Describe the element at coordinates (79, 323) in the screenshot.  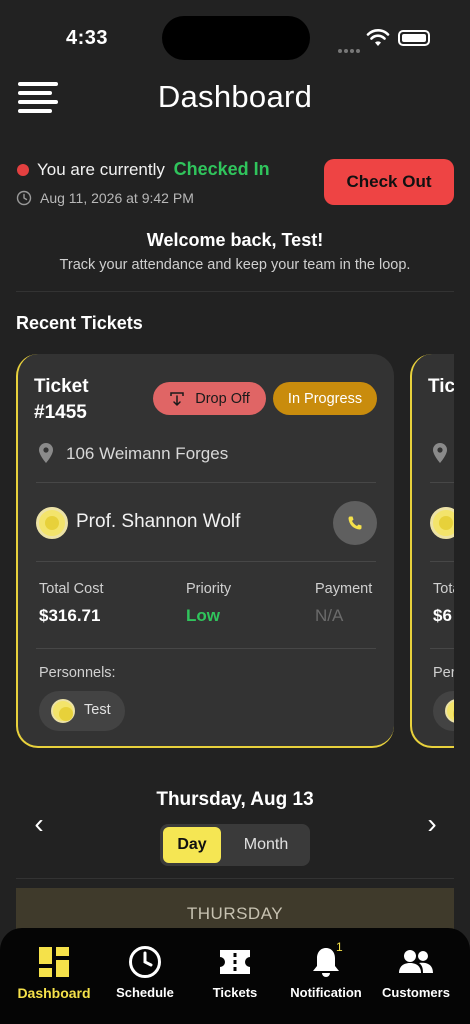
I see `recent-tickets-title: Recent Tickets` at that location.